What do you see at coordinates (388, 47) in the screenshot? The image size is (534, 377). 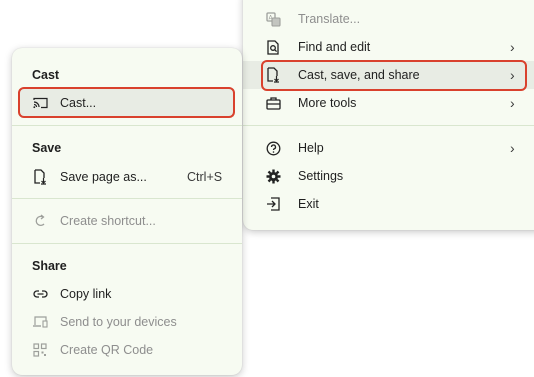 I see `menu-item-find-edit: Find and edit ›` at bounding box center [388, 47].